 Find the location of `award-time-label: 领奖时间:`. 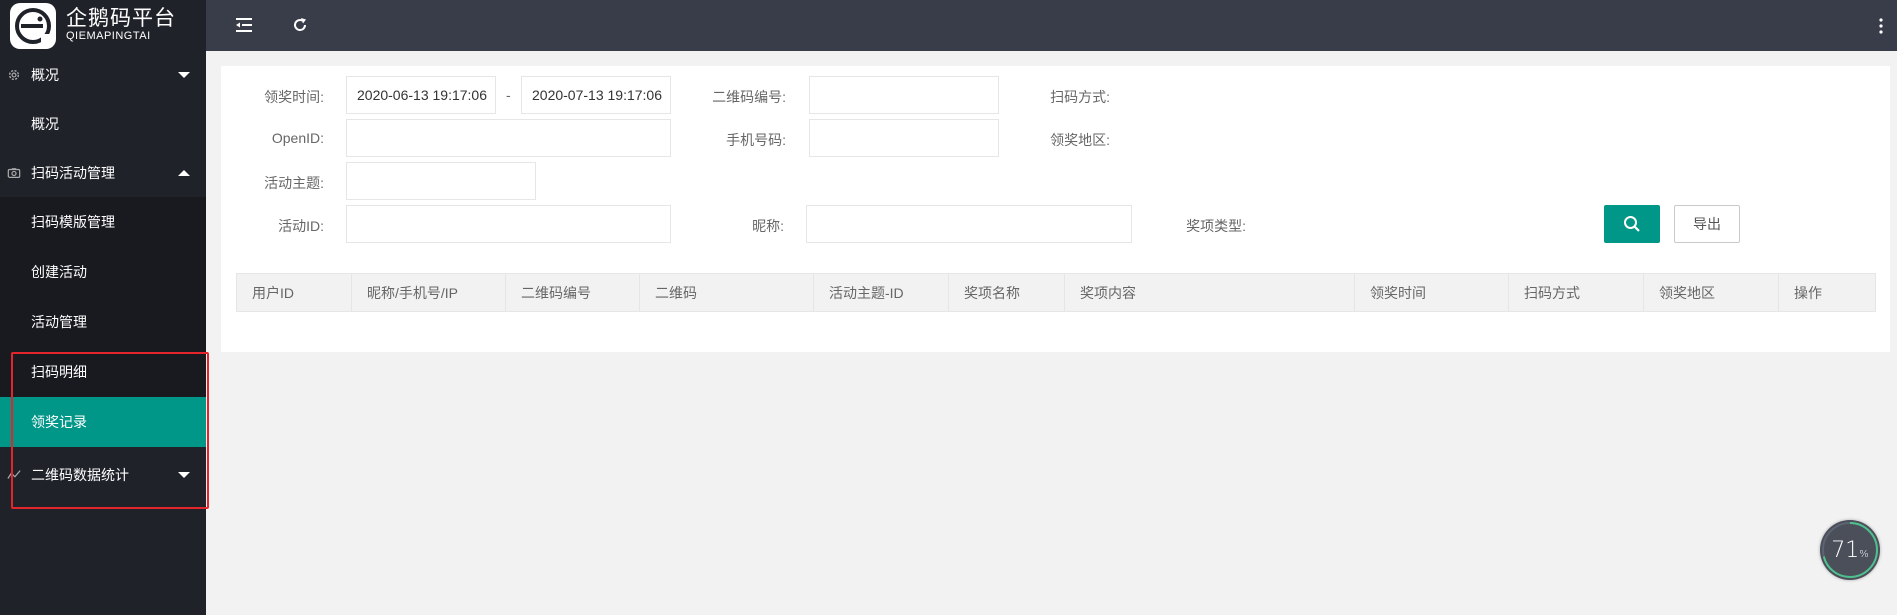

award-time-label: 领奖时间: is located at coordinates (294, 97).